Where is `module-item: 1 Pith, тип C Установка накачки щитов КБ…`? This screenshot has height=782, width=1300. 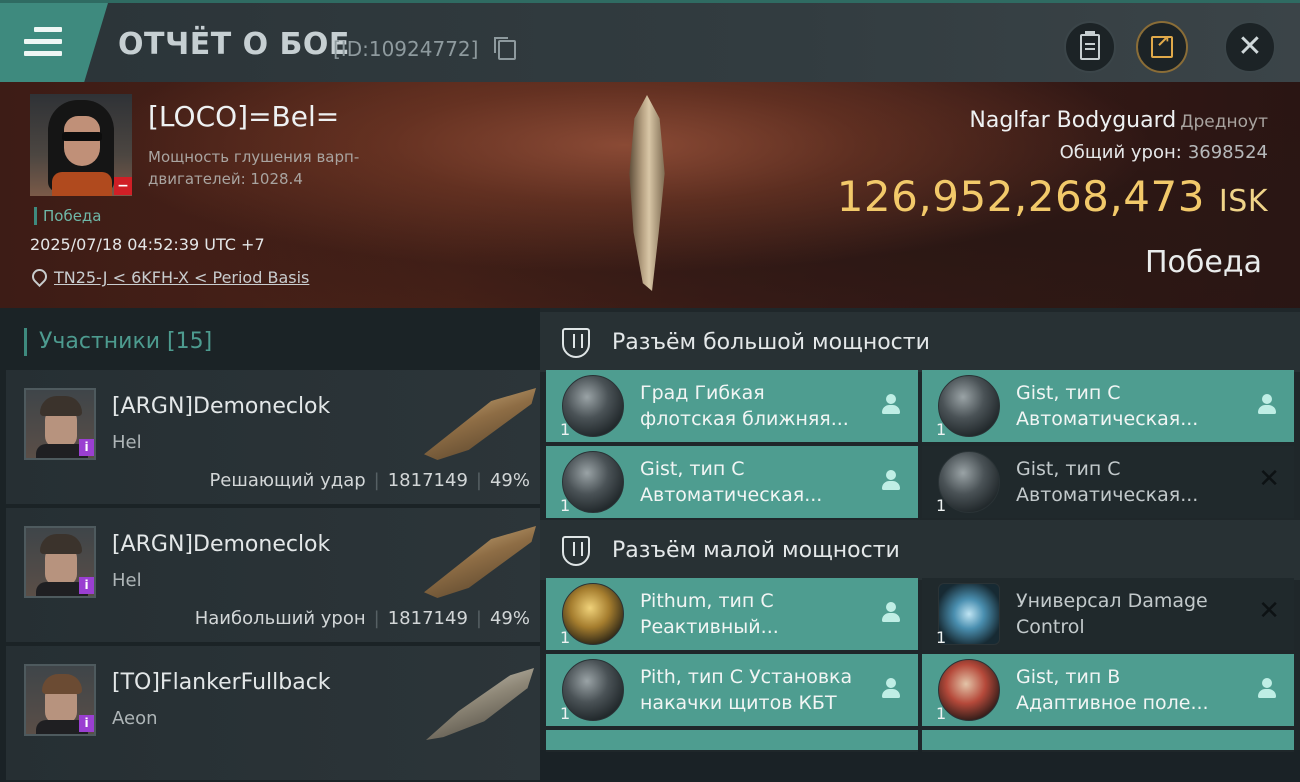
module-item: 1 Pith, тип C Установка накачки щитов КБ… is located at coordinates (732, 691).